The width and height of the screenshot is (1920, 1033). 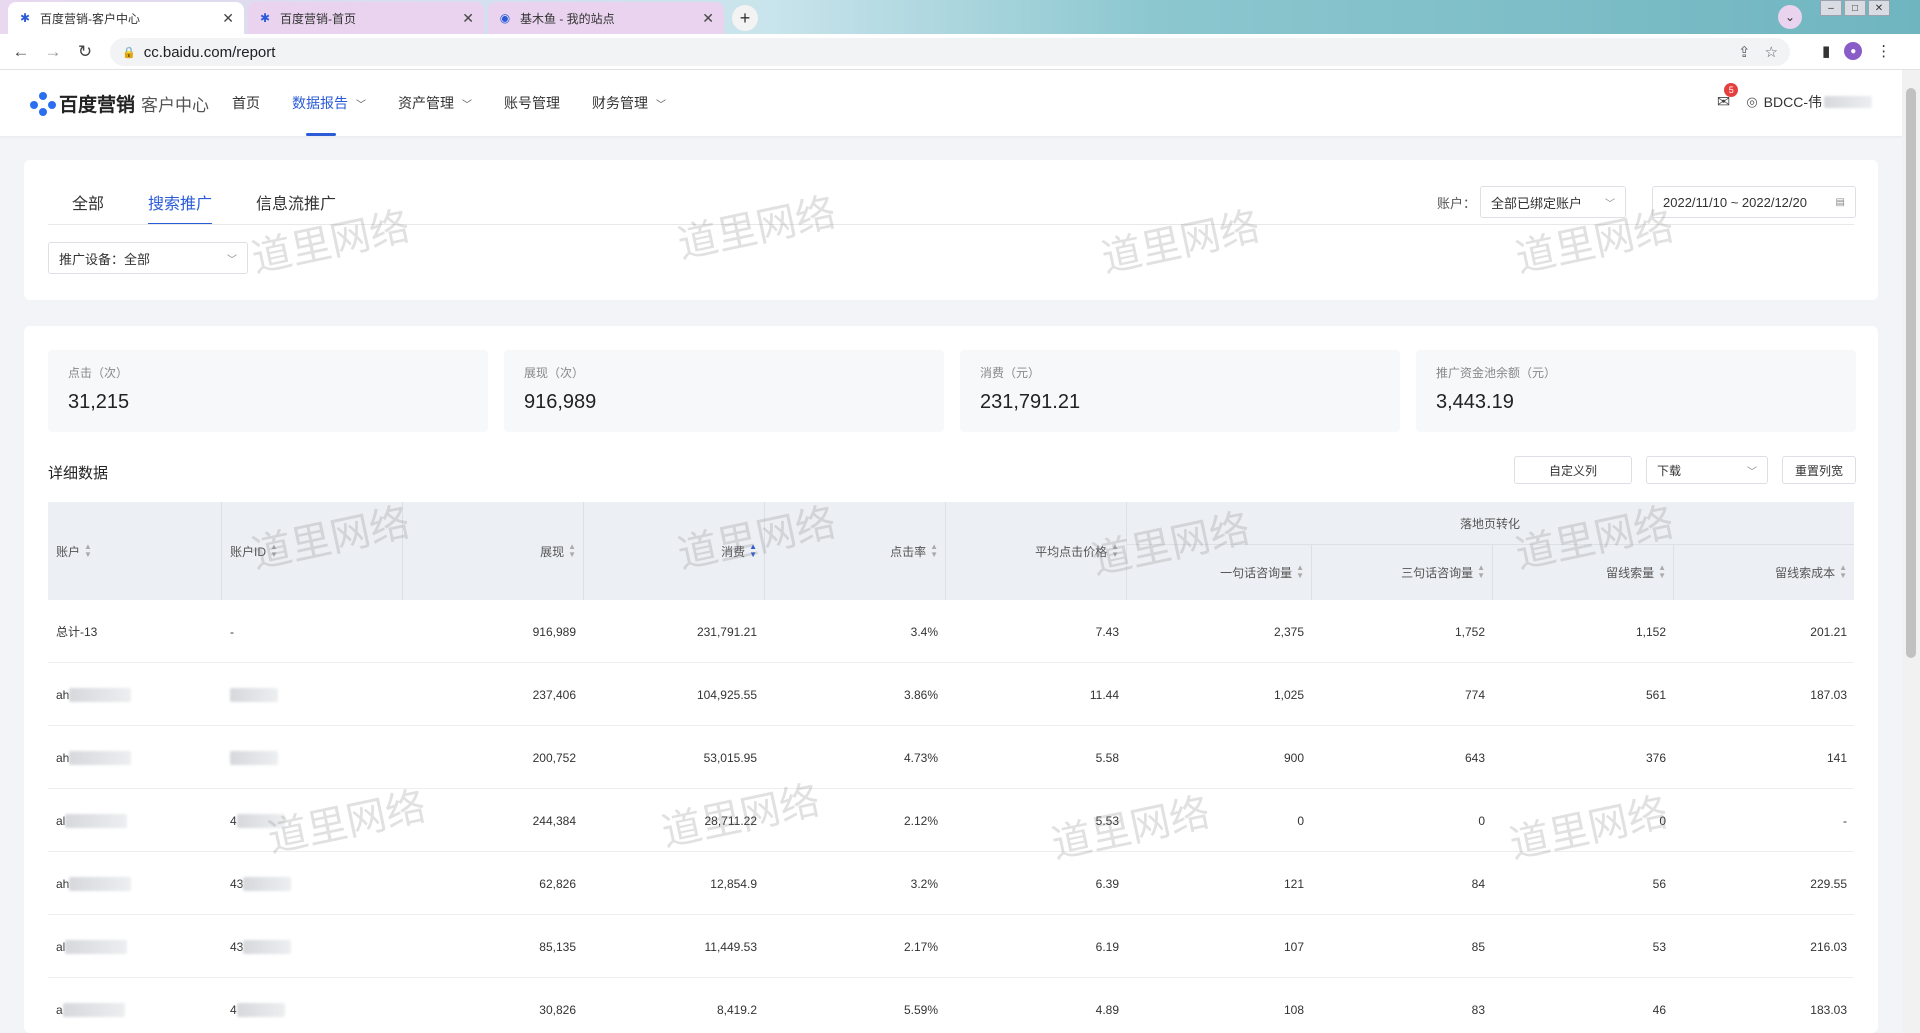 I want to click on column-header-avg-cpc: 平均点击价格 ▲ ▼, so click(x=1032, y=551).